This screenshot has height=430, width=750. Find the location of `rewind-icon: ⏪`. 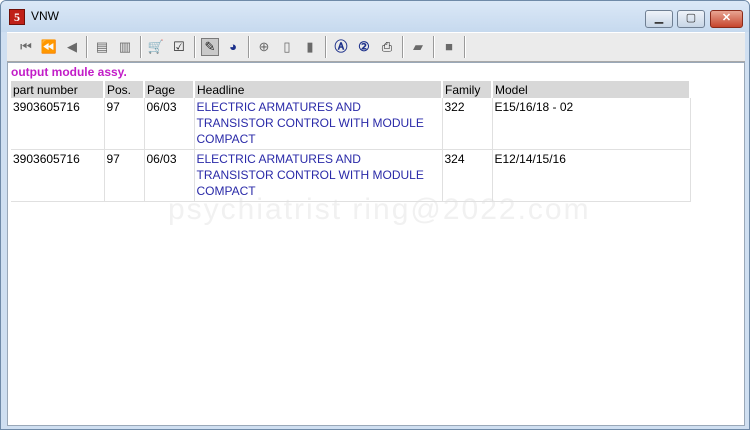

rewind-icon: ⏪ is located at coordinates (49, 47).